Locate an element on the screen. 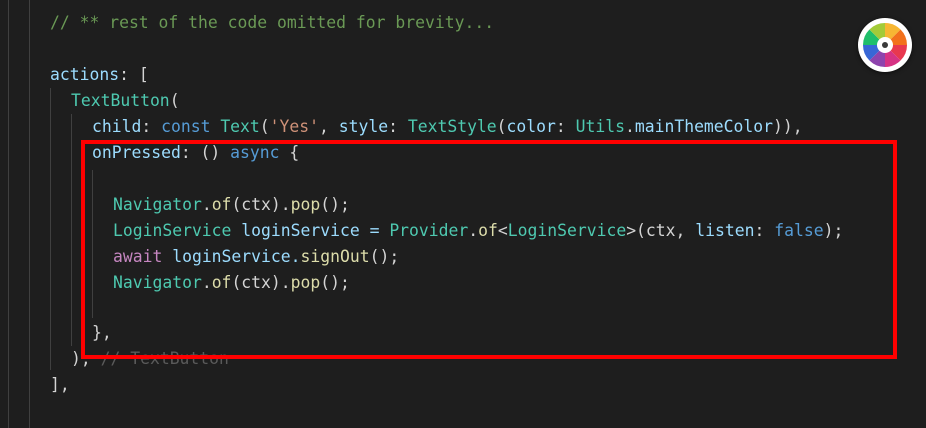 This screenshot has width=926, height=428. color-wheel-icon is located at coordinates (885, 44).